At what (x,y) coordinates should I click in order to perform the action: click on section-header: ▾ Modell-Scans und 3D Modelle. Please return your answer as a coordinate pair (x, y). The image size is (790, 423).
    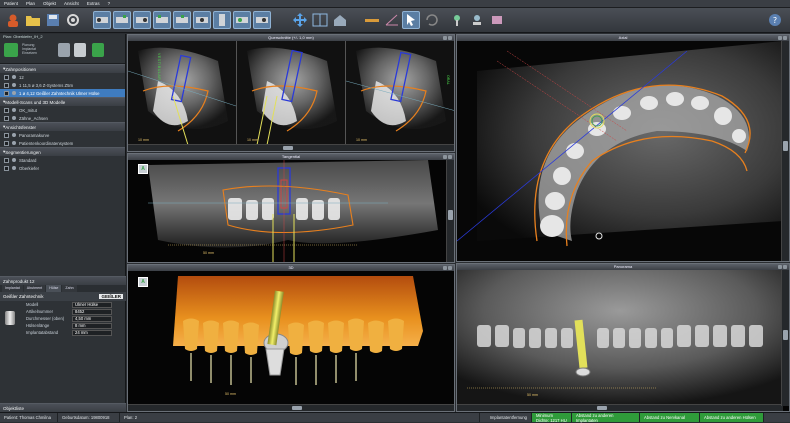
    Looking at the image, I should click on (62, 101).